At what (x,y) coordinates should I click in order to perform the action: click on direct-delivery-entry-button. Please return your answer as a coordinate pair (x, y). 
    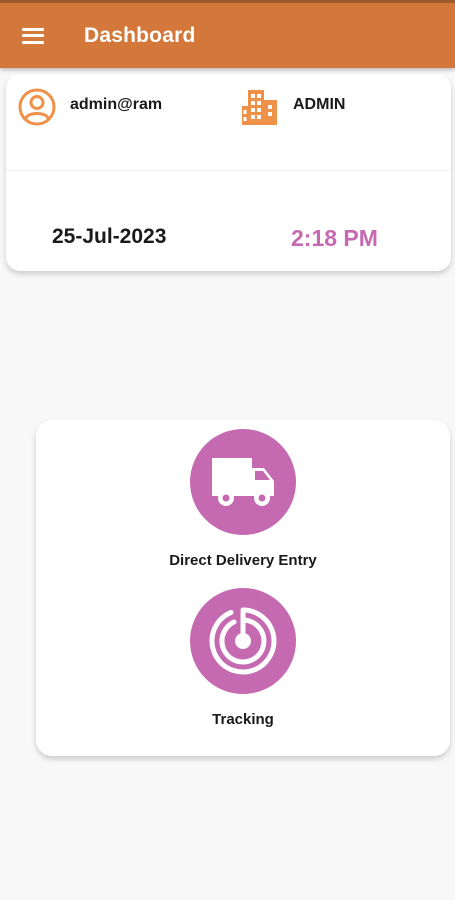
    Looking at the image, I should click on (243, 482).